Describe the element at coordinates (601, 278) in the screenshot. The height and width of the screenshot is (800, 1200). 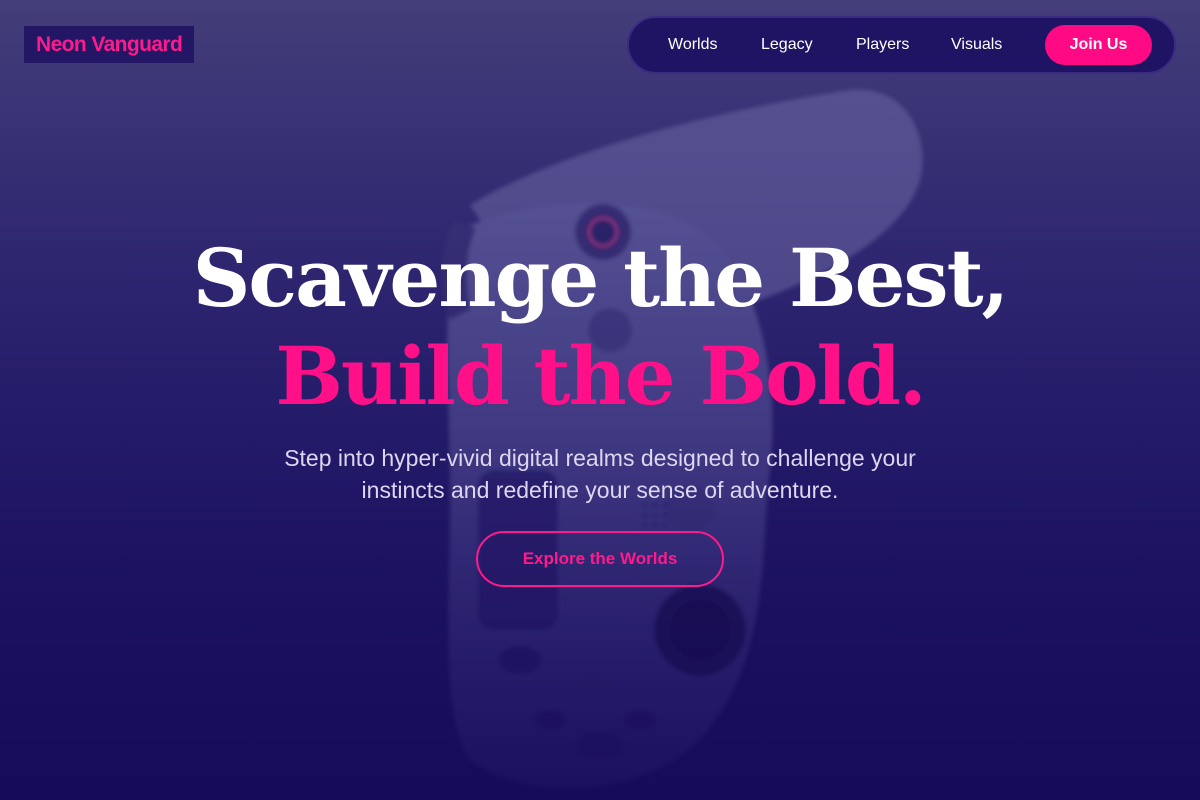
I see `hero-headline-line-1: Scavenge the Best,` at that location.